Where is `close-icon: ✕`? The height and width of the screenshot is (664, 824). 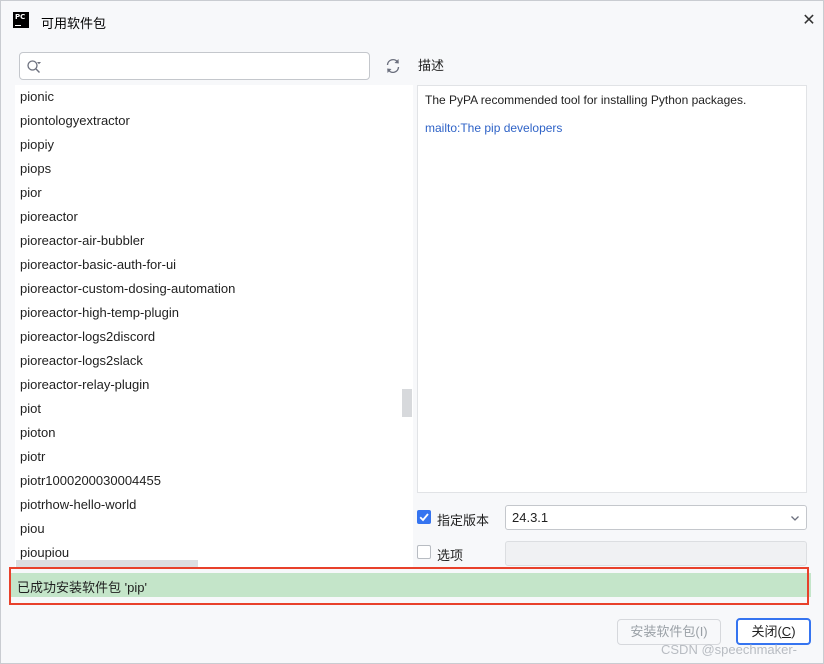
close-icon: ✕ is located at coordinates (809, 20).